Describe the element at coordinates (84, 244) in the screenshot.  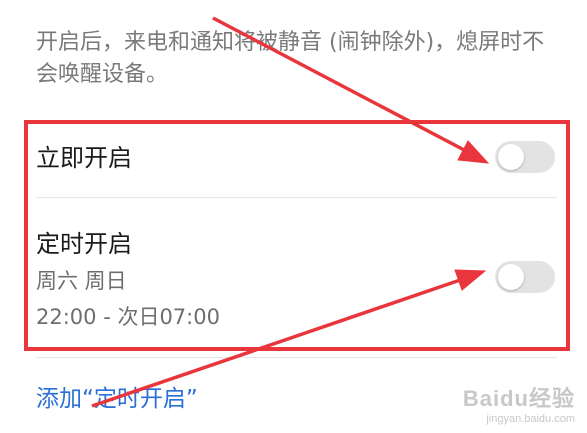
I see `scheduled-enable-label: 定时开启` at that location.